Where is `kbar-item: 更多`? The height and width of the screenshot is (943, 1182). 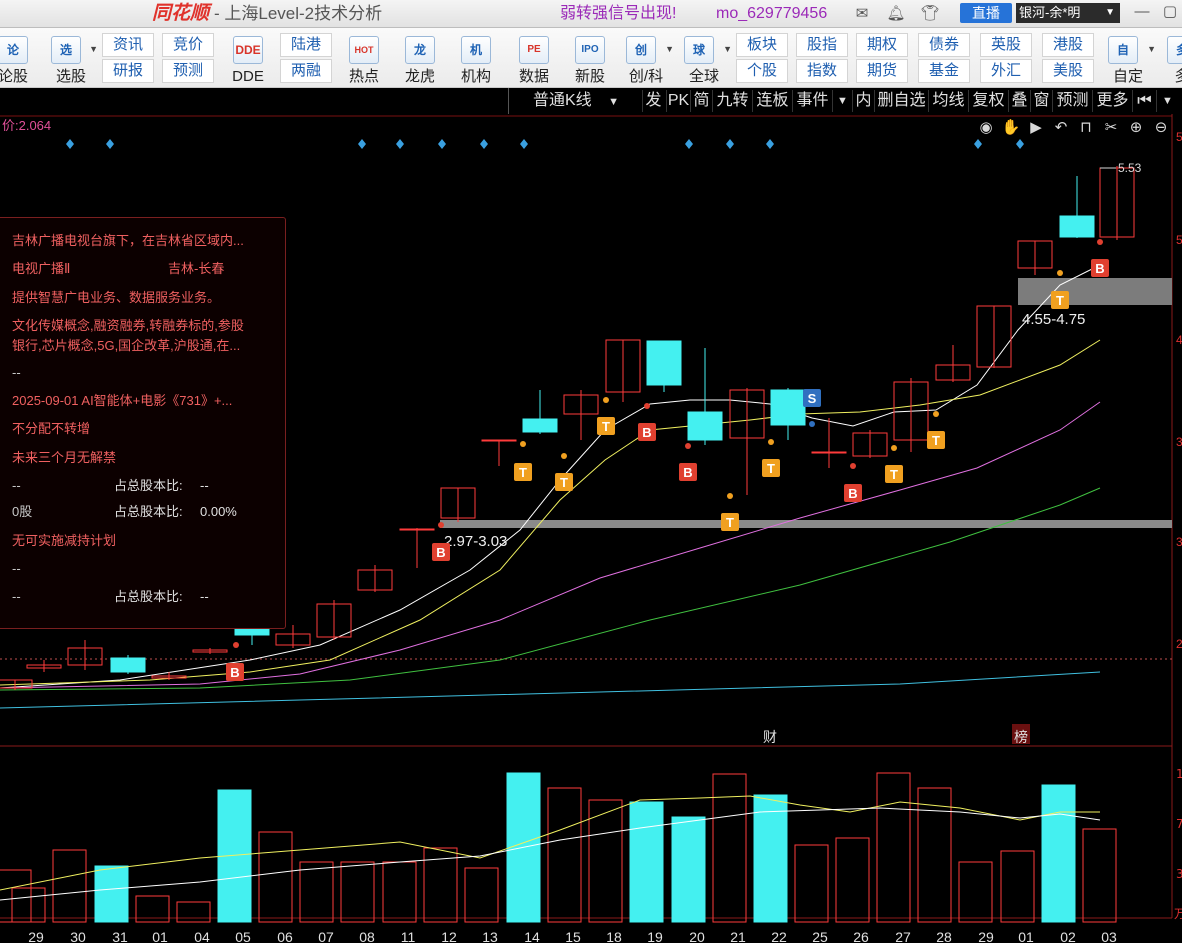 kbar-item: 更多 is located at coordinates (1112, 101).